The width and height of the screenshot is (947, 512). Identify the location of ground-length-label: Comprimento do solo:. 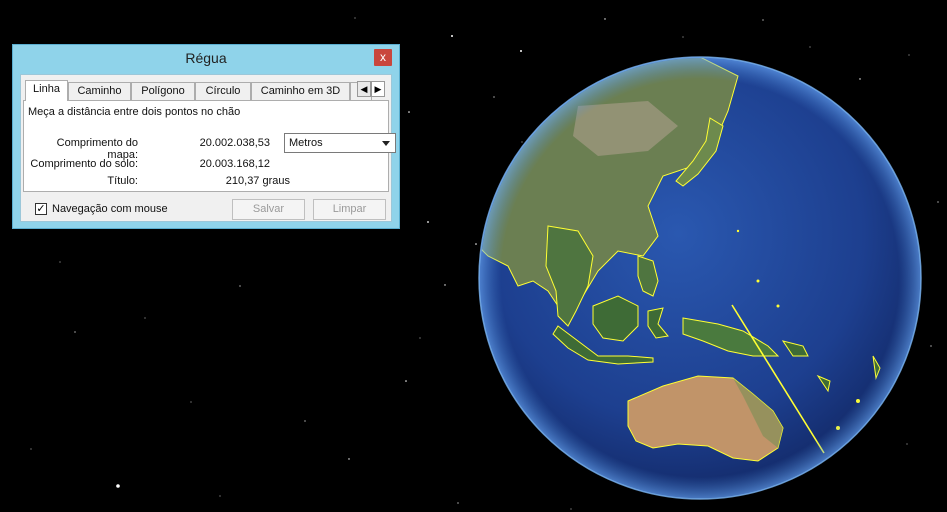
(84, 164).